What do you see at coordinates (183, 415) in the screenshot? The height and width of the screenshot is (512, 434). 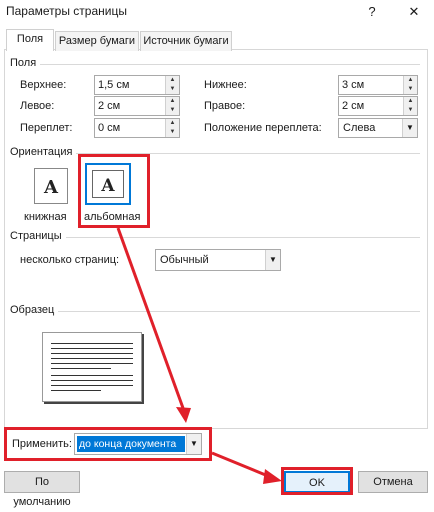 I see `arrowhead-apply-icon` at bounding box center [183, 415].